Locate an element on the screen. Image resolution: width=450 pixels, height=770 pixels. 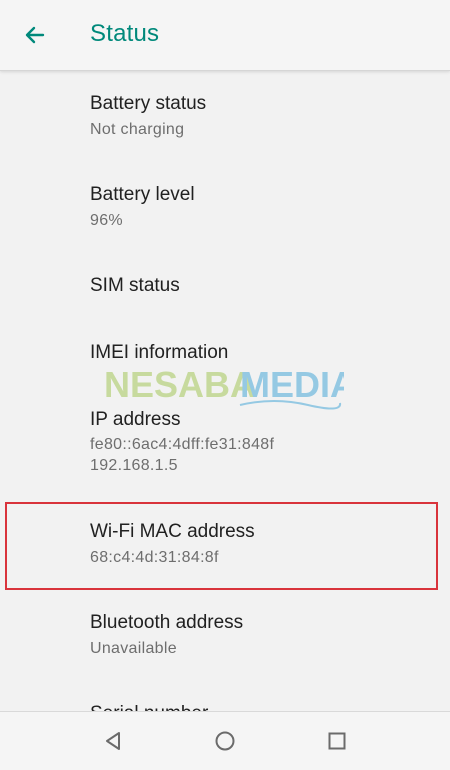
nav-back-button is located at coordinates (113, 741).